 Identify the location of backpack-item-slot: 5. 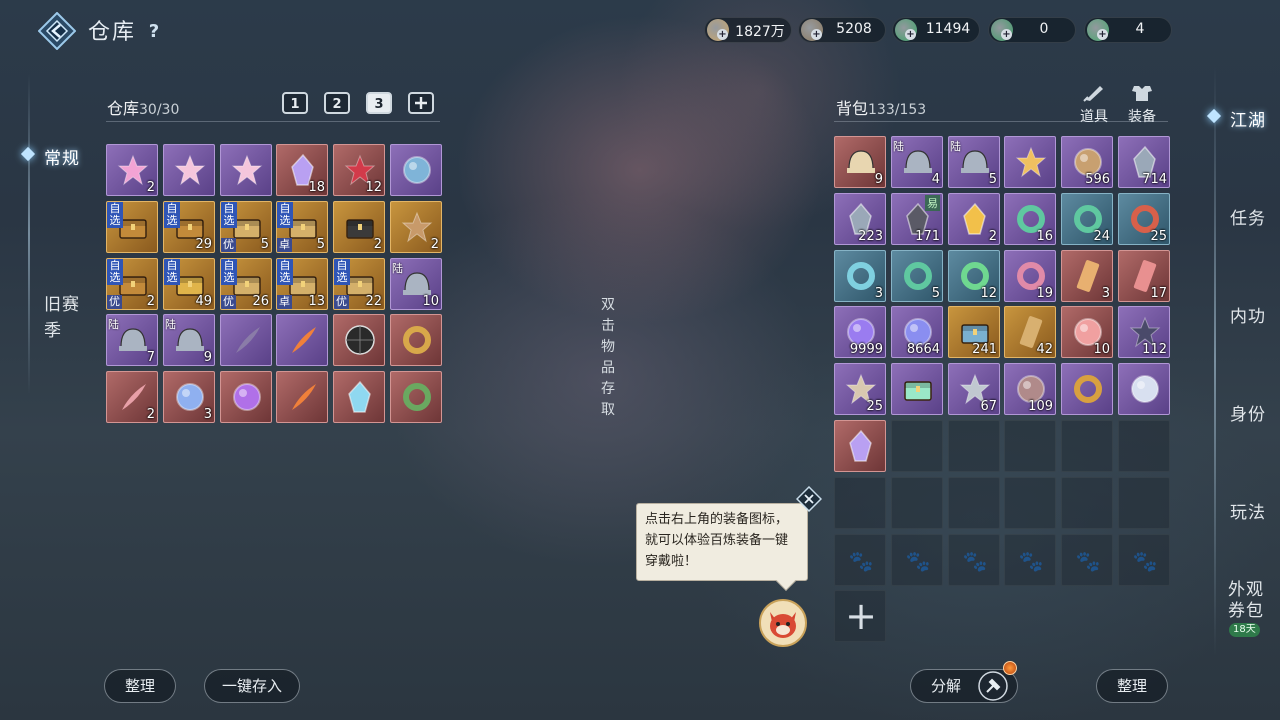
(917, 276).